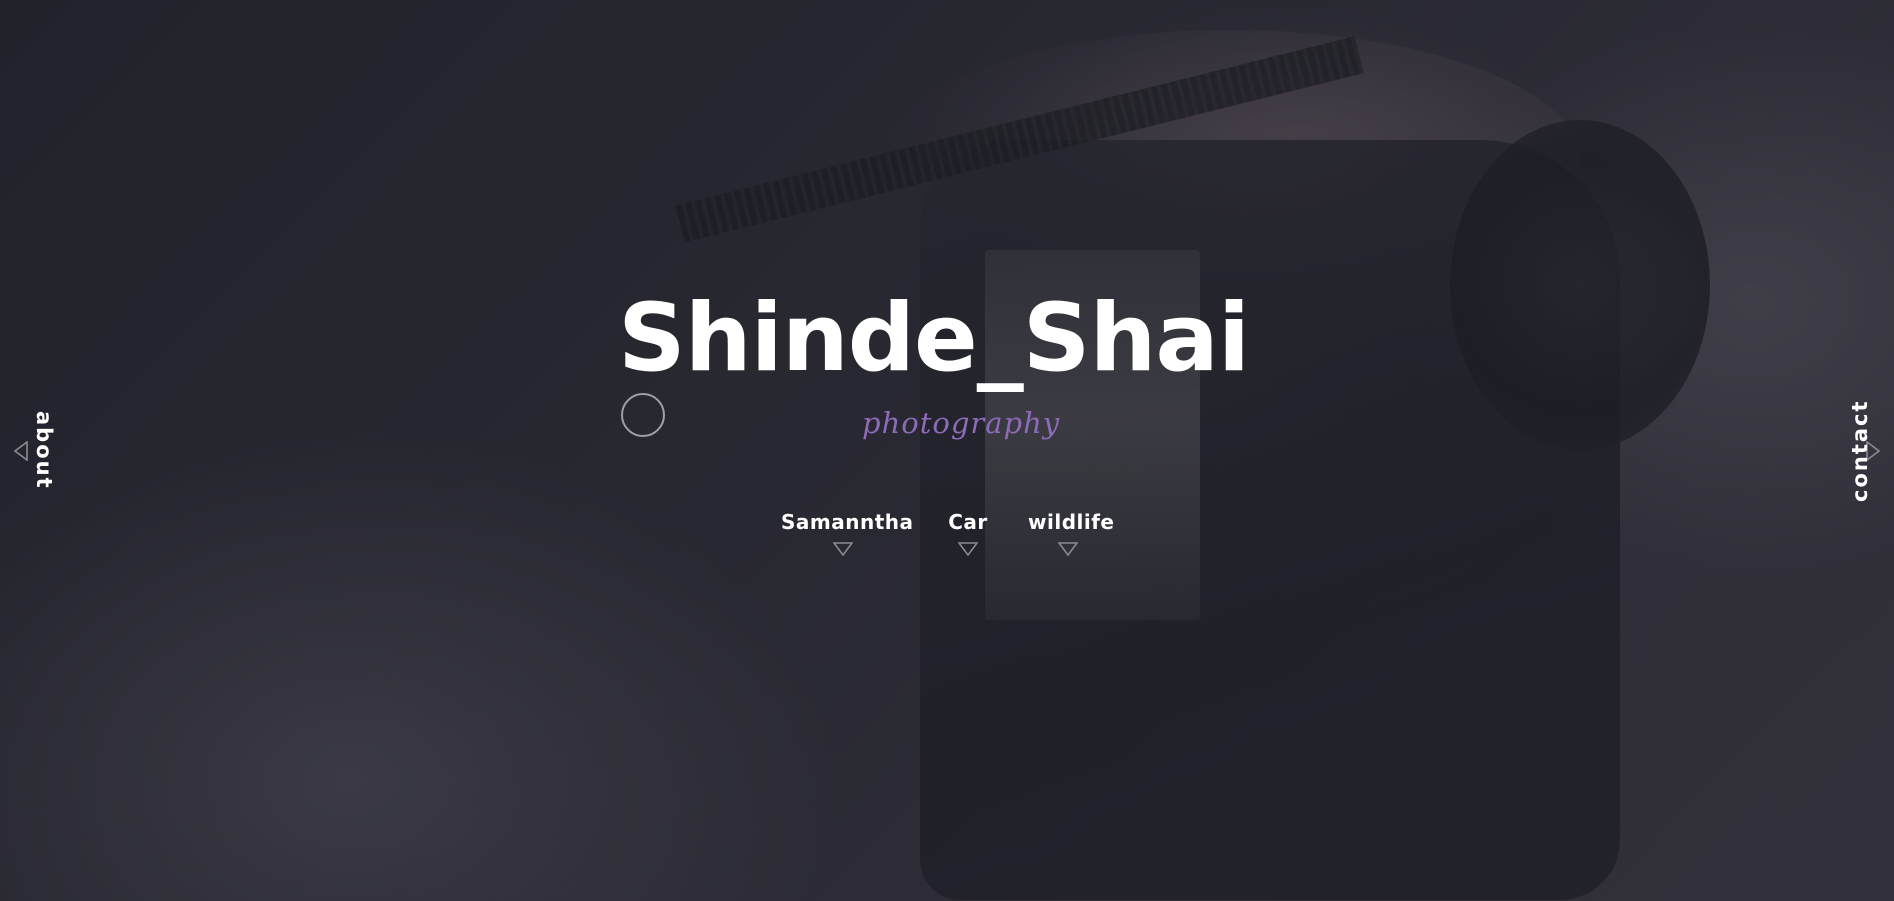  I want to click on side-panel-right: contact, so click(1854, 450).